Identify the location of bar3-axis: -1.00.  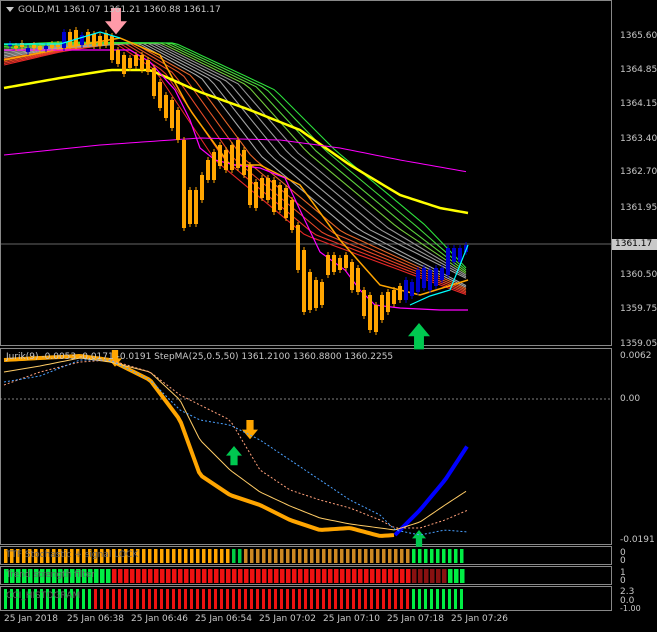
(630, 608).